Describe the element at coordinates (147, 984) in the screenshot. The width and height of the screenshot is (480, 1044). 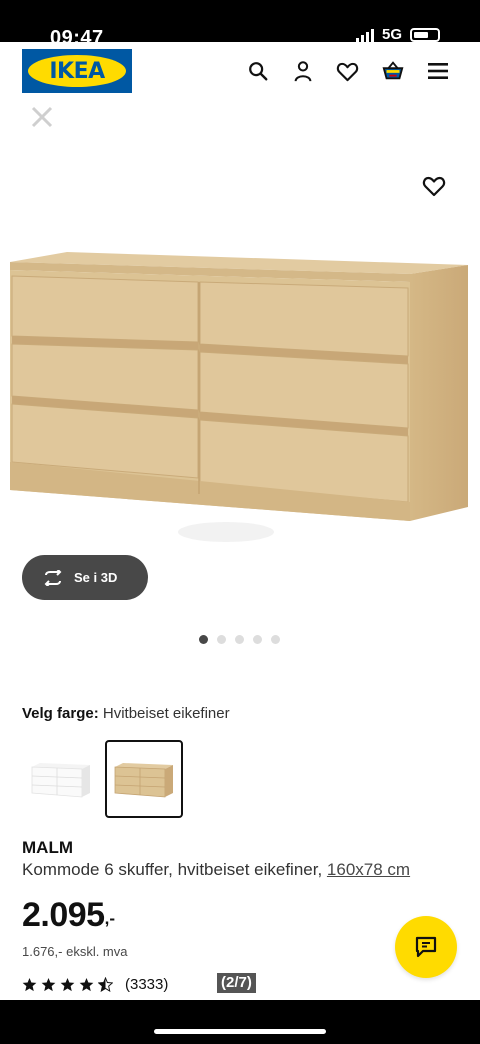
I see `rating-count: (3333)` at that location.